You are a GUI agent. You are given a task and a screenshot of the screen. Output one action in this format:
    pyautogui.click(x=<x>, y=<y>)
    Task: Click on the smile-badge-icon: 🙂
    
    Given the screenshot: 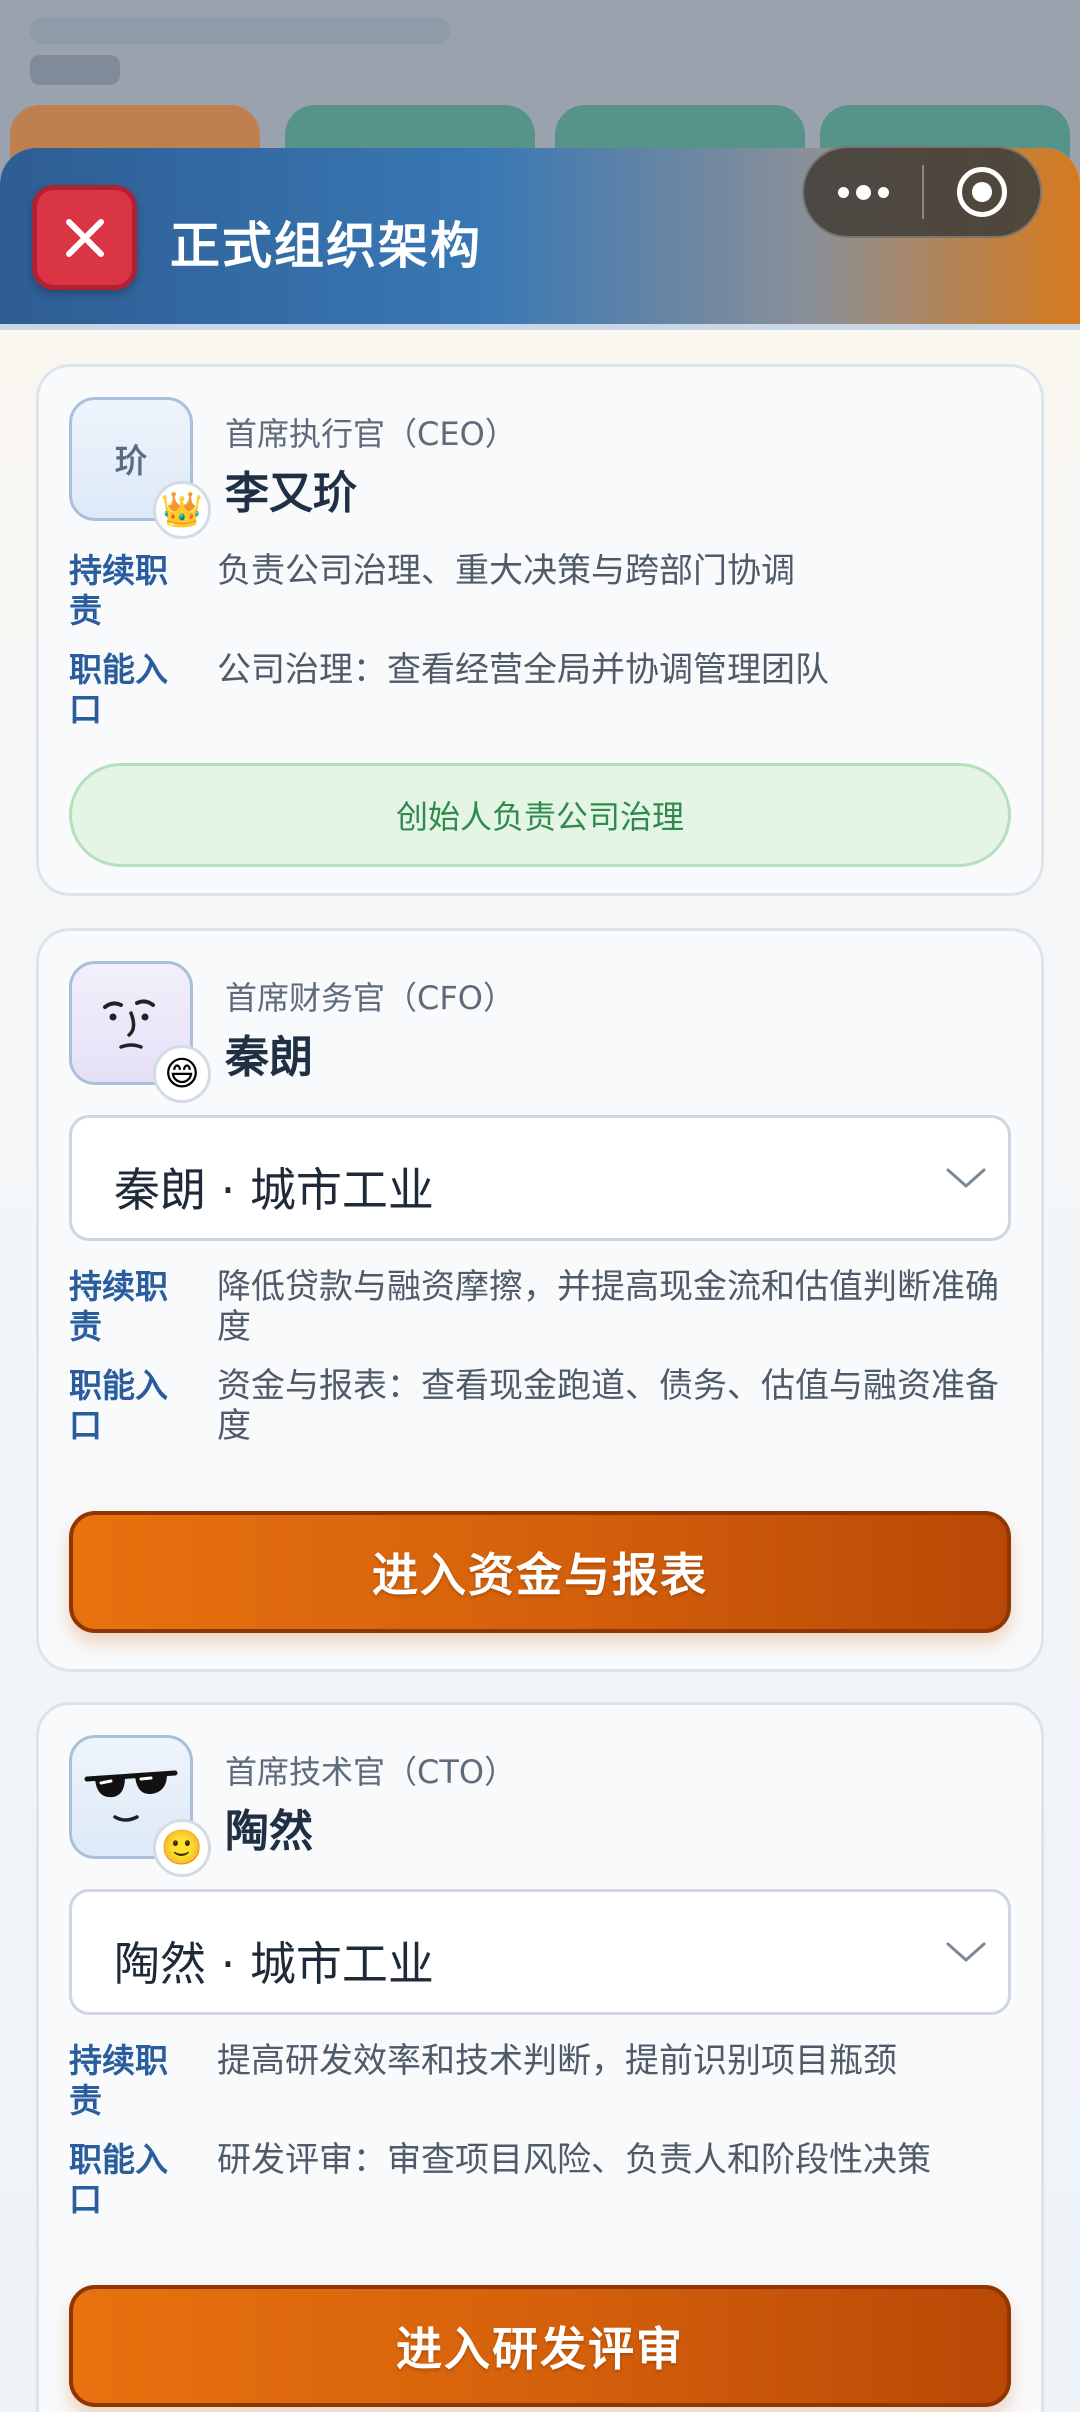 What is the action you would take?
    pyautogui.click(x=182, y=1848)
    